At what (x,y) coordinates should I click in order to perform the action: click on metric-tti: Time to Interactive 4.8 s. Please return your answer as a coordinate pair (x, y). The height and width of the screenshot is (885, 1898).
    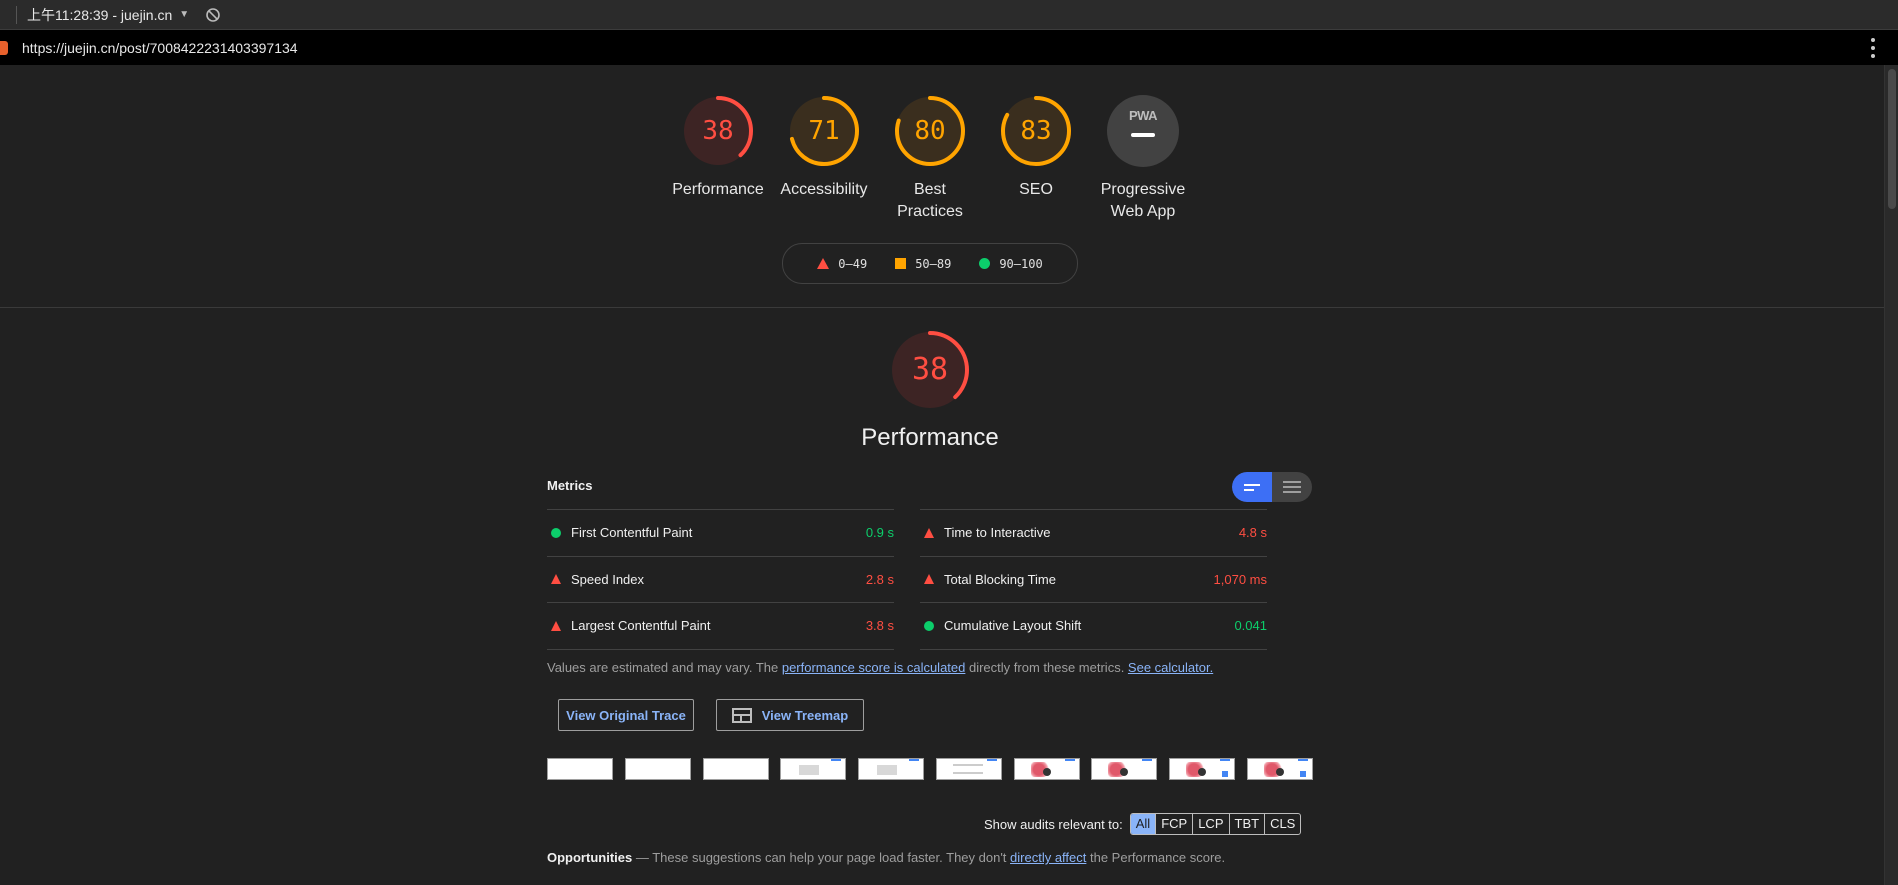
    Looking at the image, I should click on (1093, 532).